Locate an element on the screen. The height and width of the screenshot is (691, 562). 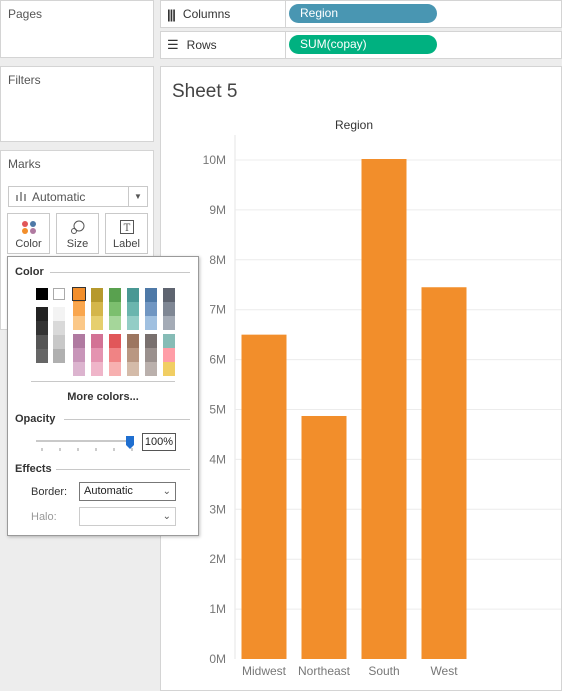
pages-title: Pages is located at coordinates (25, 14).